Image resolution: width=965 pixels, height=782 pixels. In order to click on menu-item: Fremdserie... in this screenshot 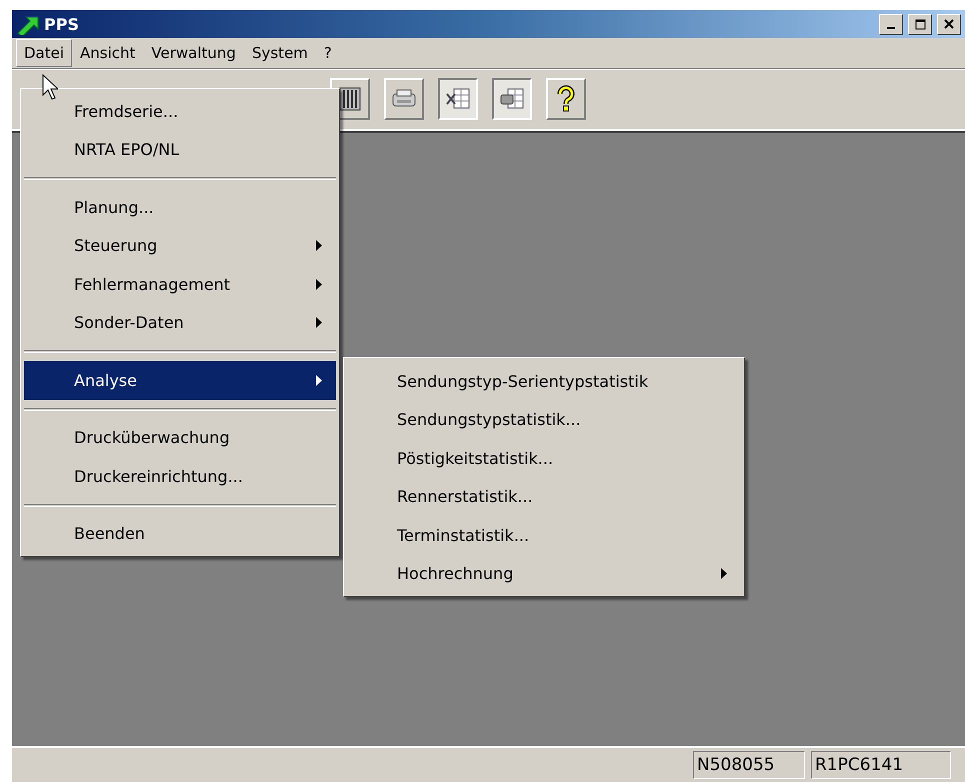, I will do `click(180, 111)`.